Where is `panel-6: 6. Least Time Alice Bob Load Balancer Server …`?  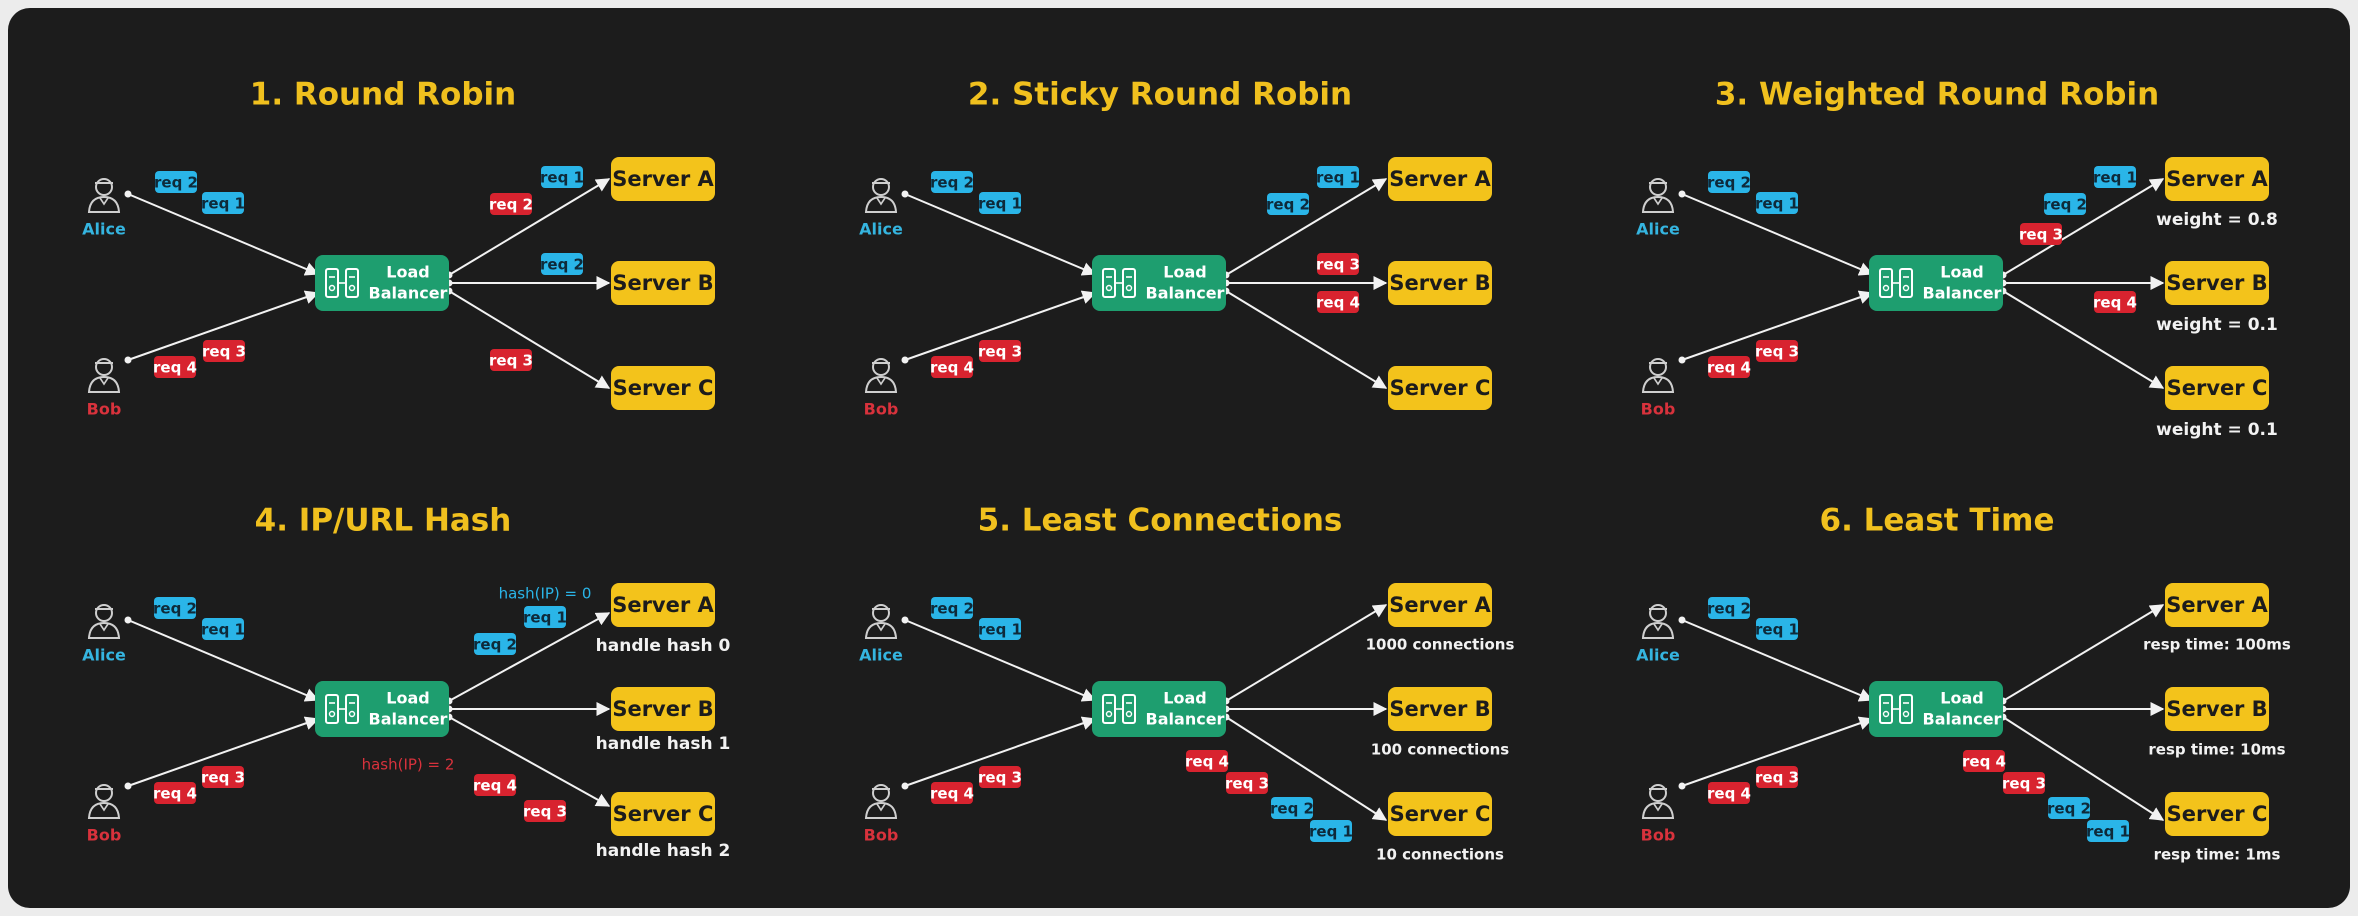
panel-6: 6. Least Time Alice Bob Load Balancer Server … is located at coordinates (1963, 683).